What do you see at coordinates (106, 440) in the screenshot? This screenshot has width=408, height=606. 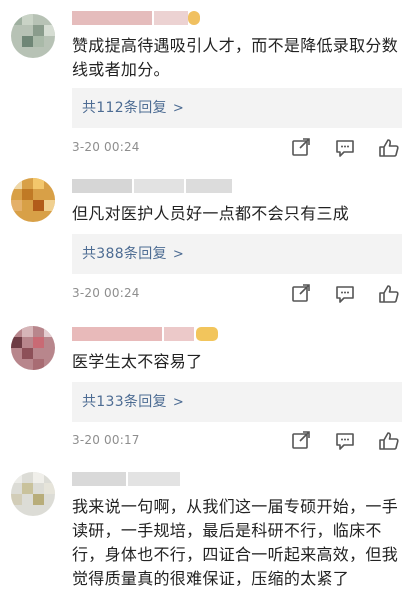 I see `comment-timestamp: 3-20 00:17` at bounding box center [106, 440].